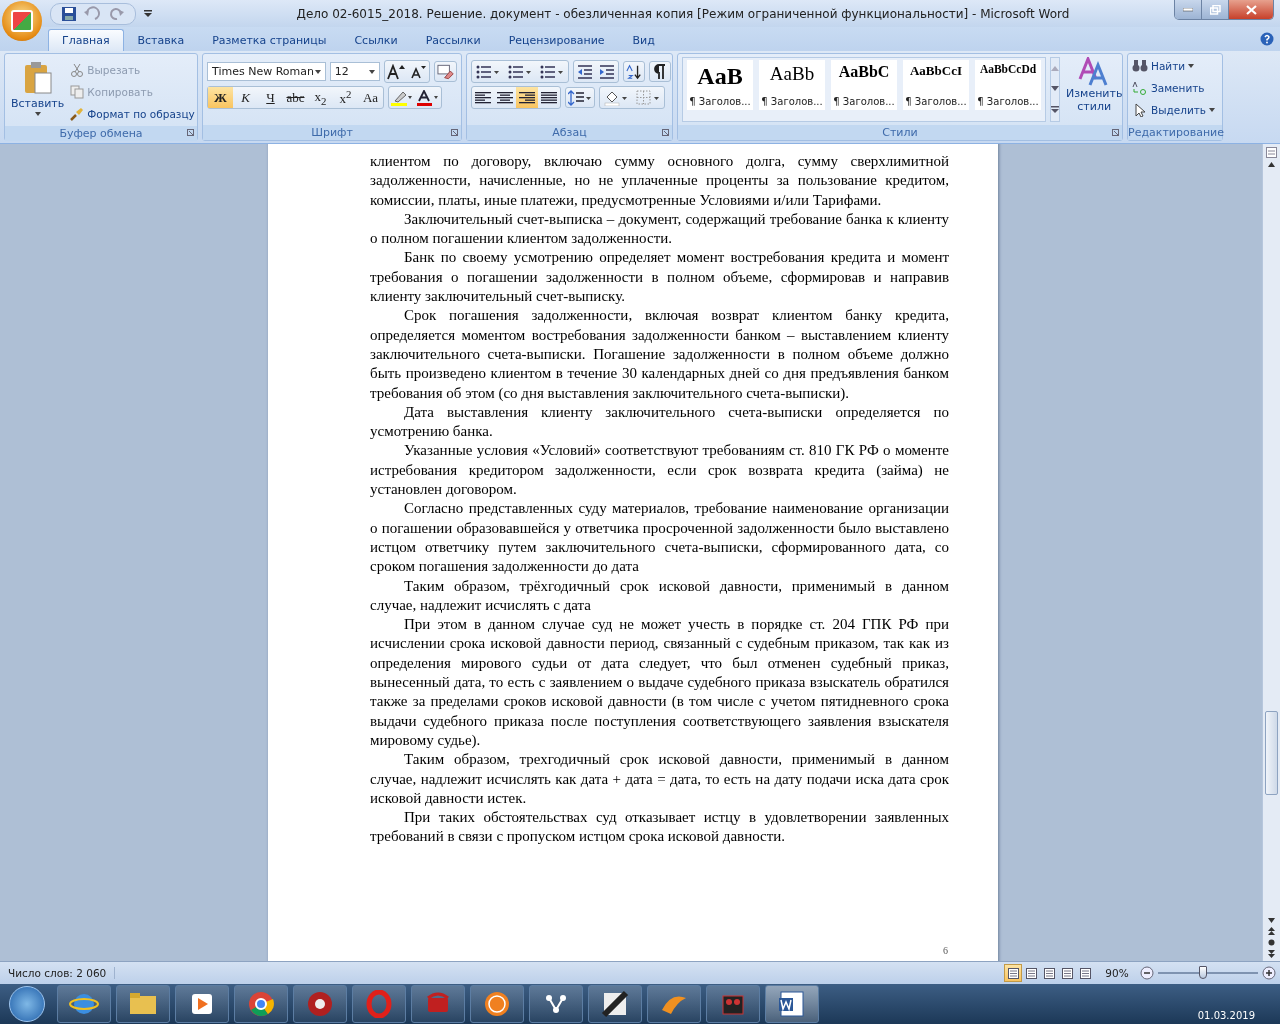 The width and height of the screenshot is (1280, 1024). What do you see at coordinates (38, 90) in the screenshot?
I see `paste-button: Вставить` at bounding box center [38, 90].